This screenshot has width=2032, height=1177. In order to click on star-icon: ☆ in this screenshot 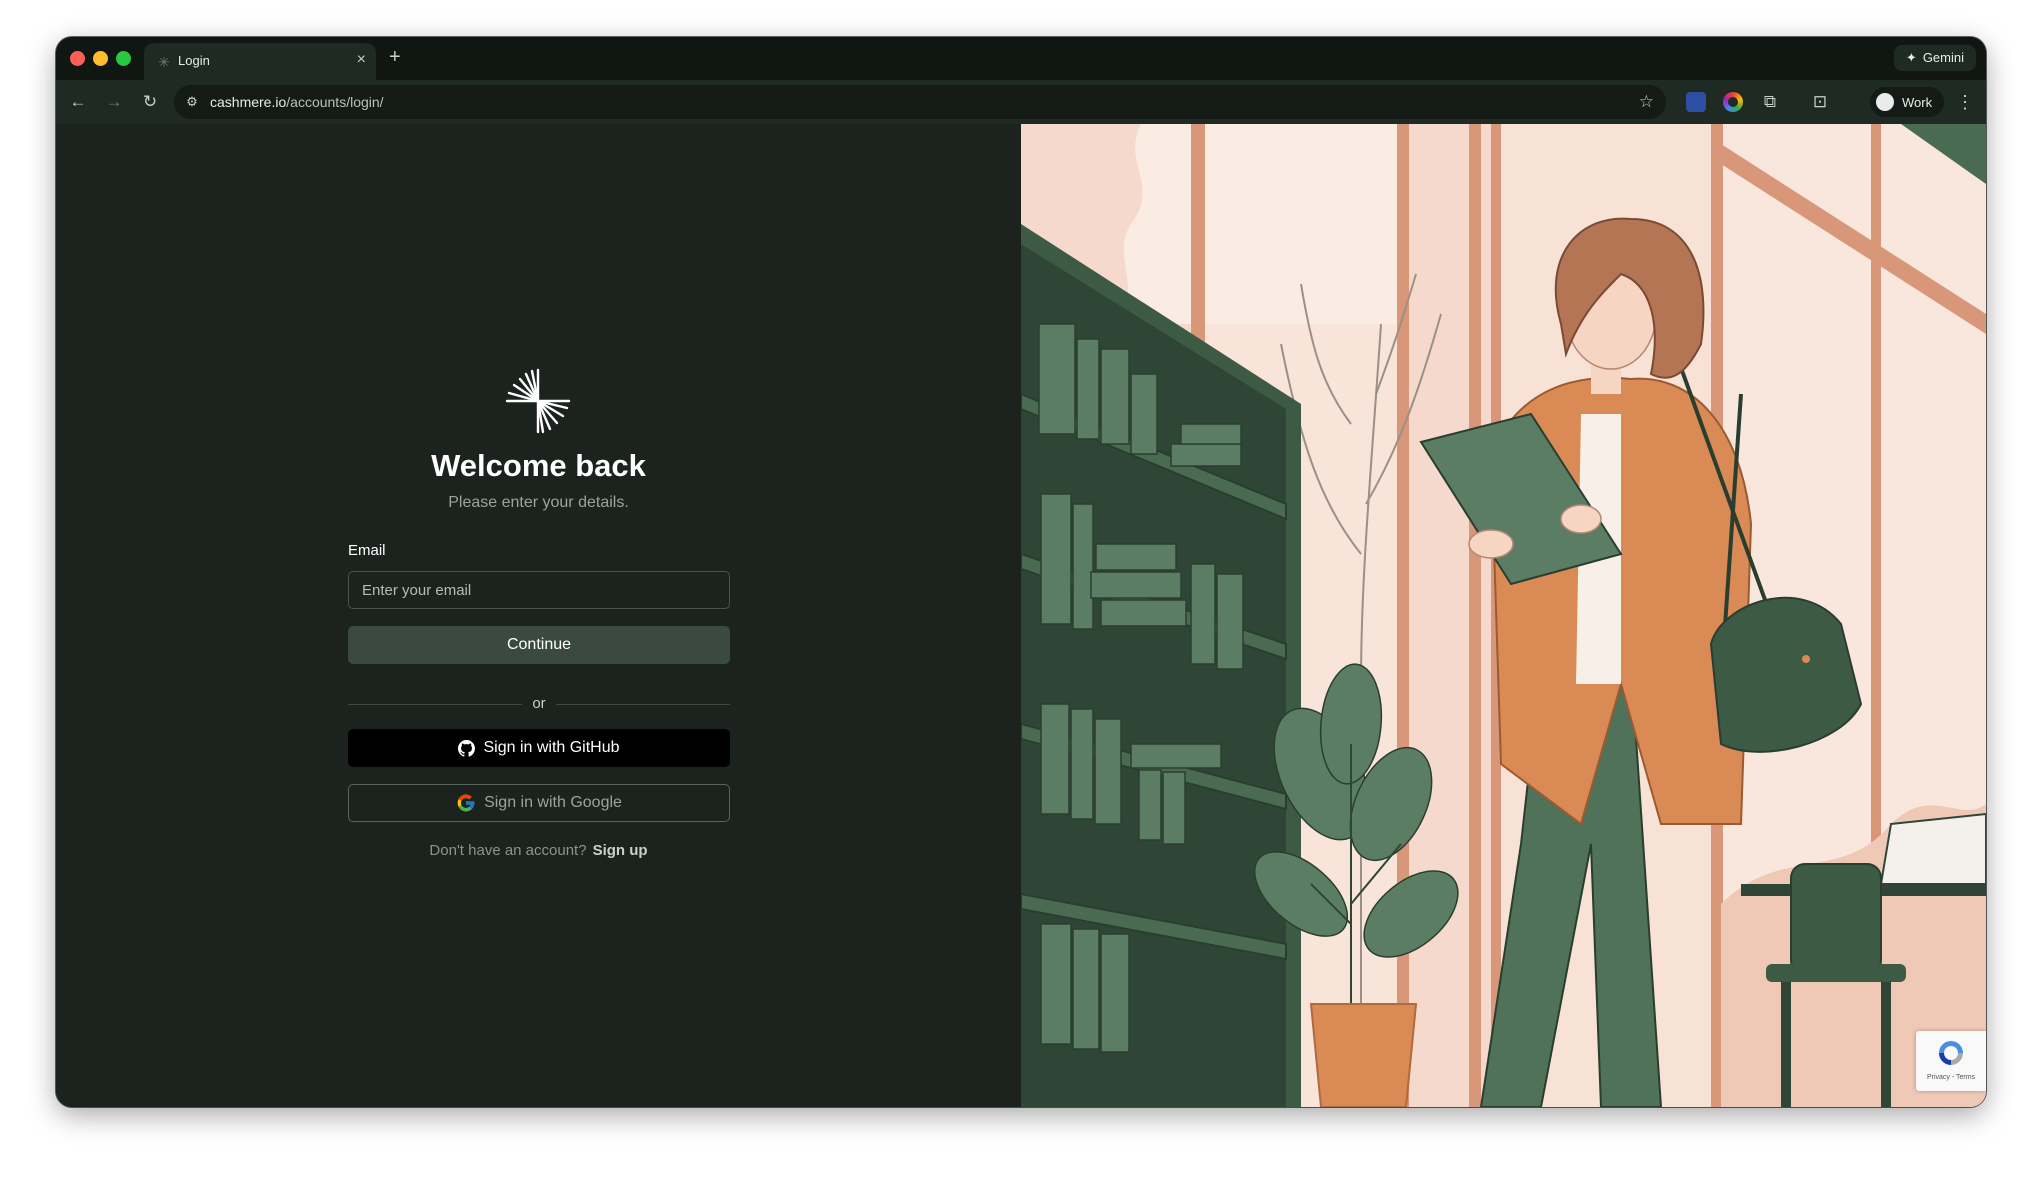, I will do `click(1646, 102)`.